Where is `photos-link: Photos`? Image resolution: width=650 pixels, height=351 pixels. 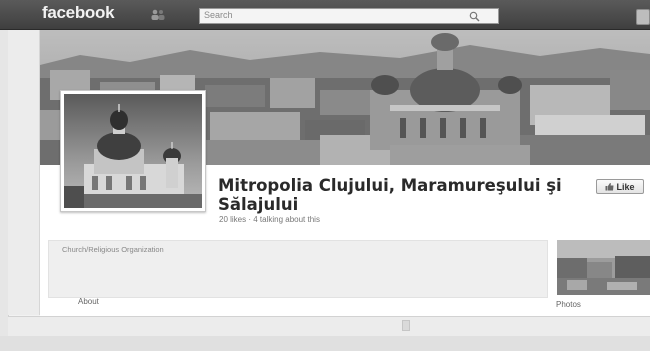
photos-link: Photos is located at coordinates (568, 304).